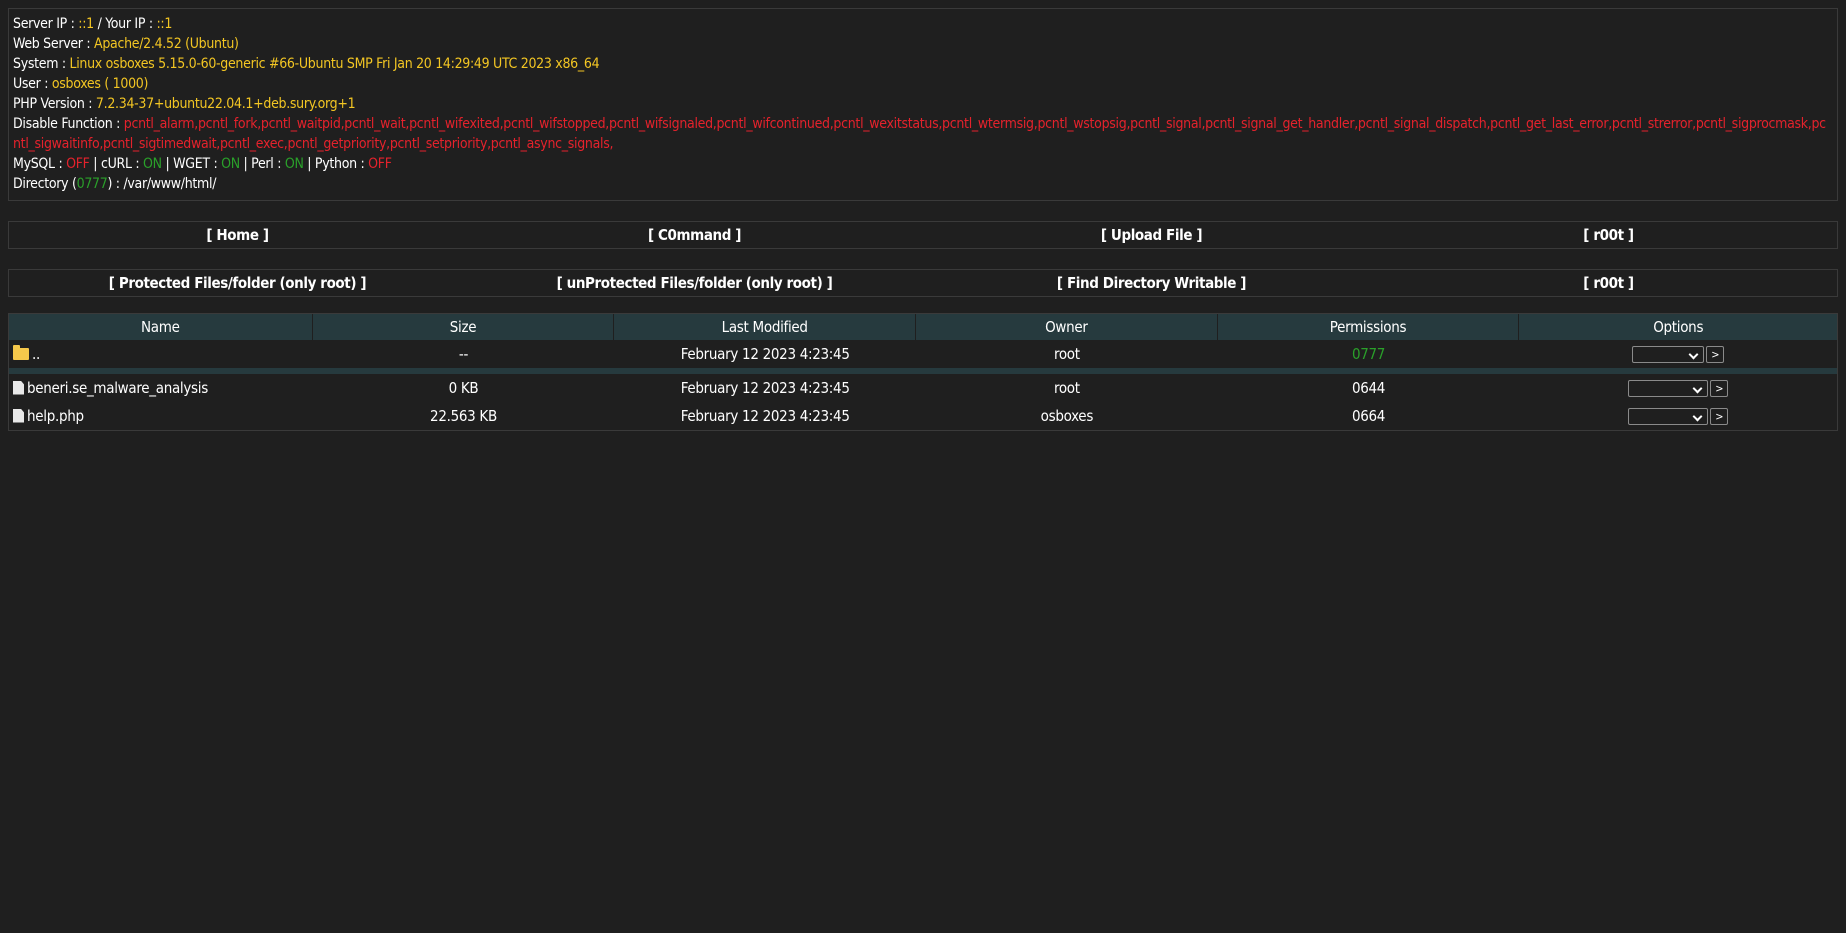 The width and height of the screenshot is (1846, 933). I want to click on folder-icon, so click(21, 352).